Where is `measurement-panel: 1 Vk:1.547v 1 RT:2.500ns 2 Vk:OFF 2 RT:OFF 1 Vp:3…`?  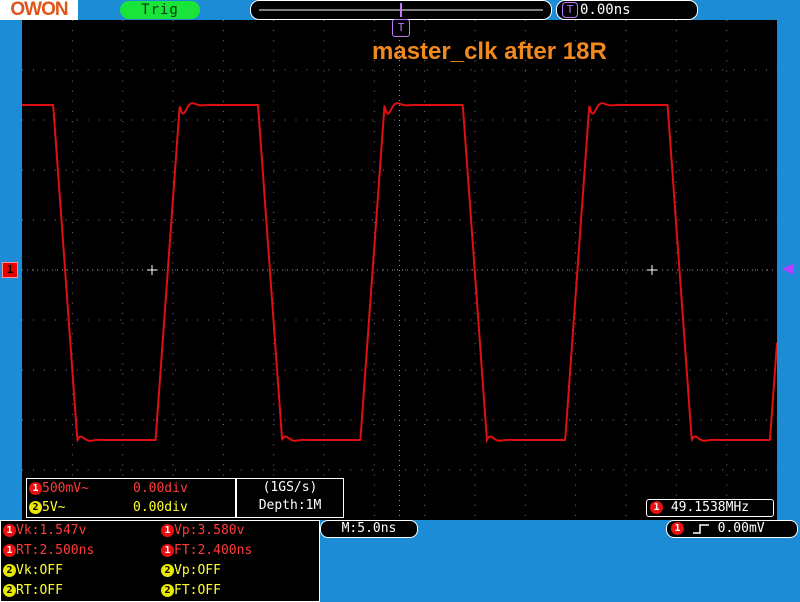
measurement-panel: 1 Vk:1.547v 1 RT:2.500ns 2 Vk:OFF 2 RT:OFF 1 Vp:3… is located at coordinates (160, 561).